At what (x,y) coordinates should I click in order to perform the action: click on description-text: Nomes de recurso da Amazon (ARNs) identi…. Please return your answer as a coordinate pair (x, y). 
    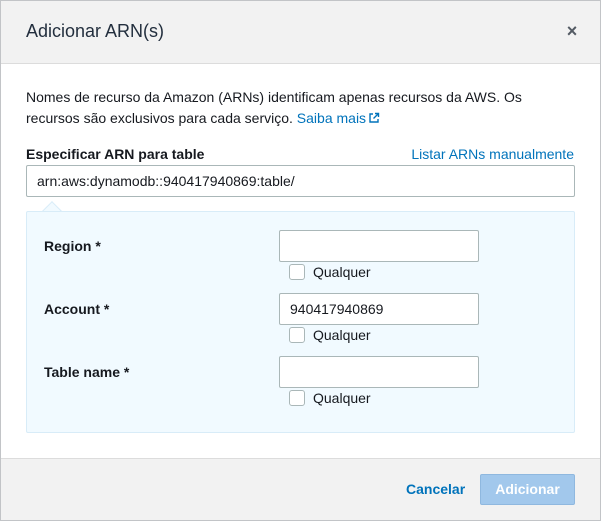
    Looking at the image, I should click on (274, 107).